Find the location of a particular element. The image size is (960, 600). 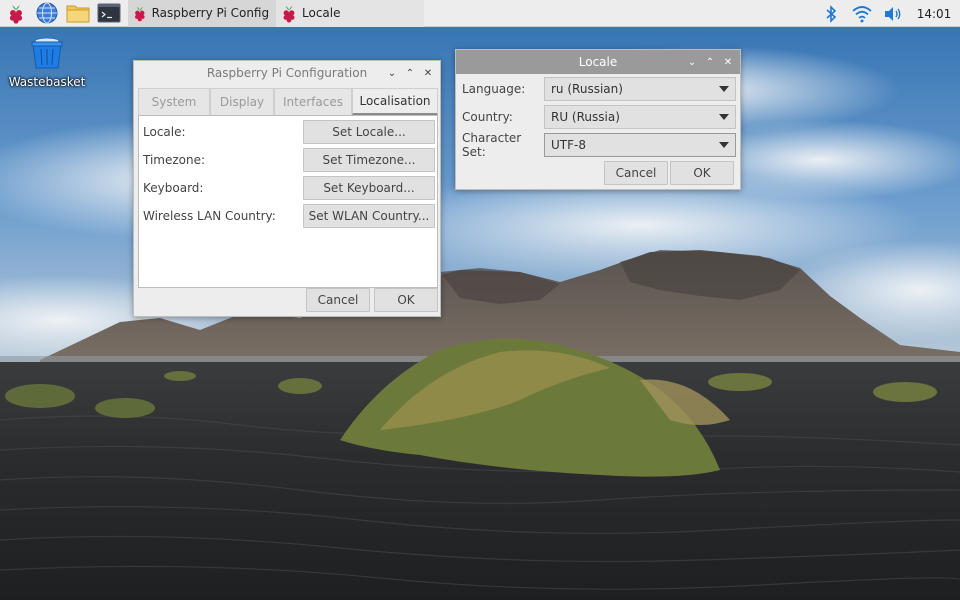

wlan-country-label: Wireless LAN Country: is located at coordinates (209, 216).